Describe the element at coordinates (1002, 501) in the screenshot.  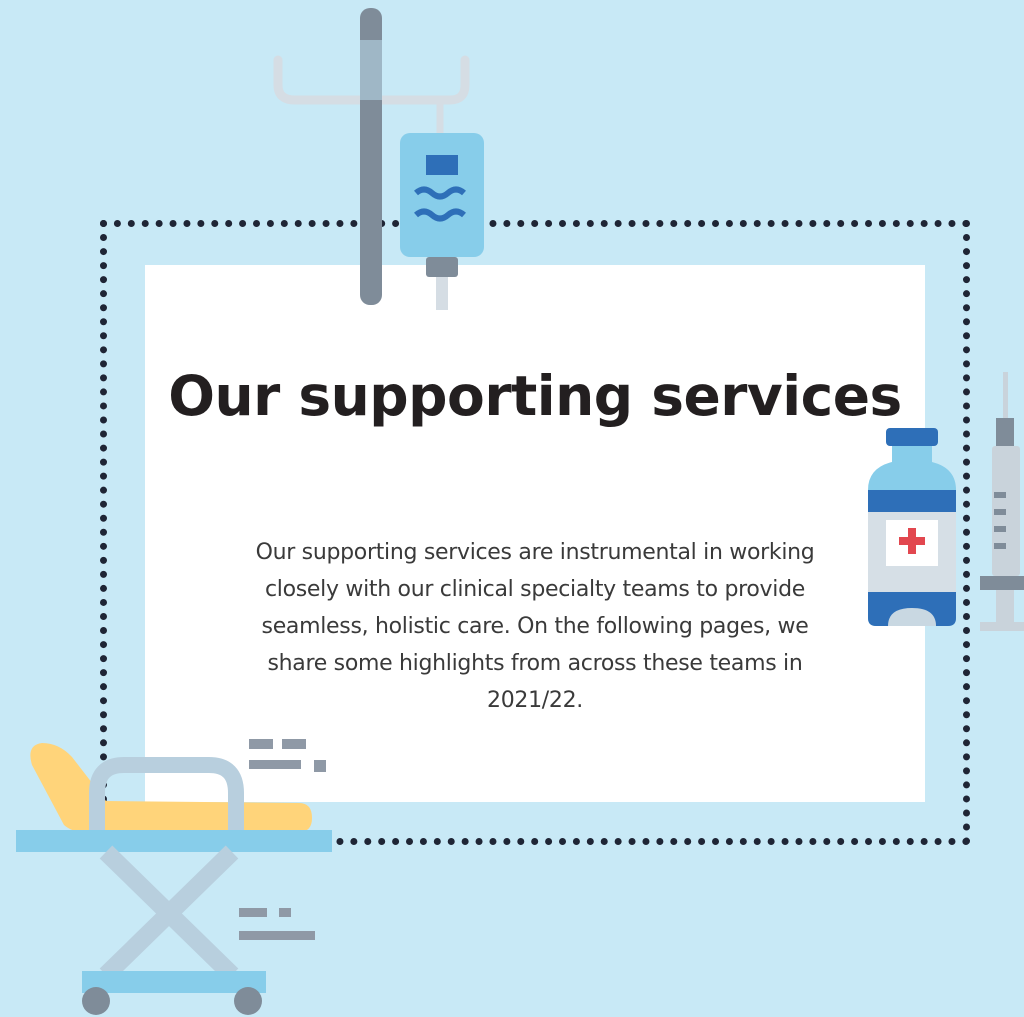
I see `syringe-icon` at that location.